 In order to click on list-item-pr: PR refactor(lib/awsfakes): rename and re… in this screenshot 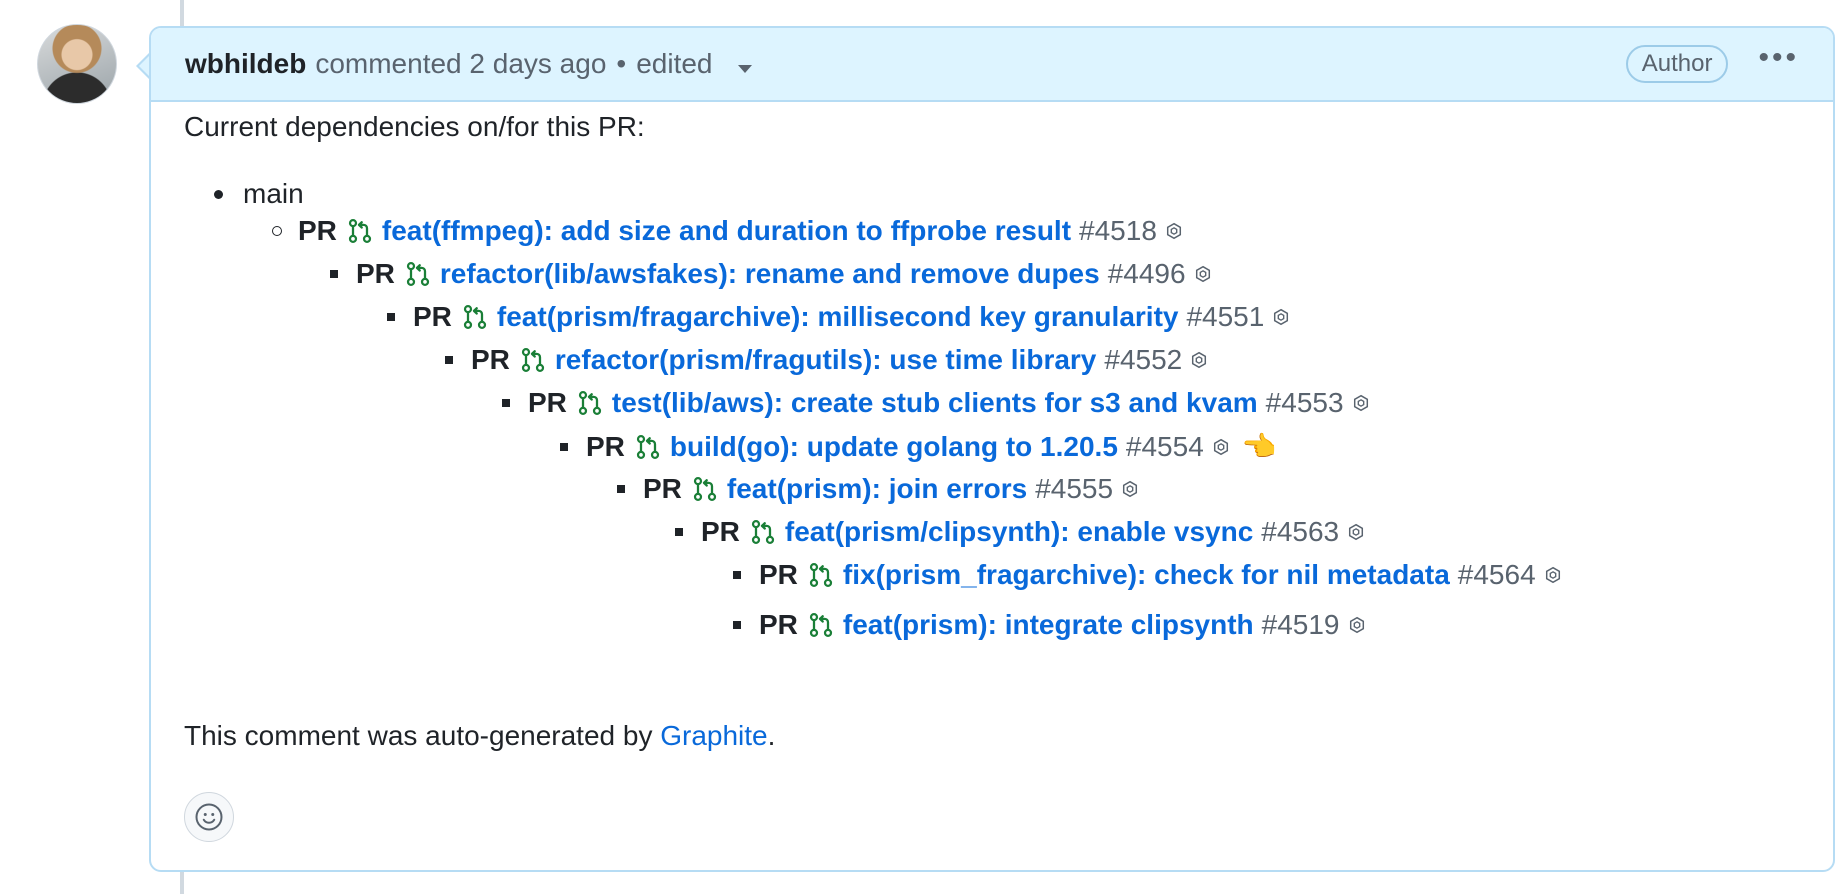, I will do `click(777, 274)`.